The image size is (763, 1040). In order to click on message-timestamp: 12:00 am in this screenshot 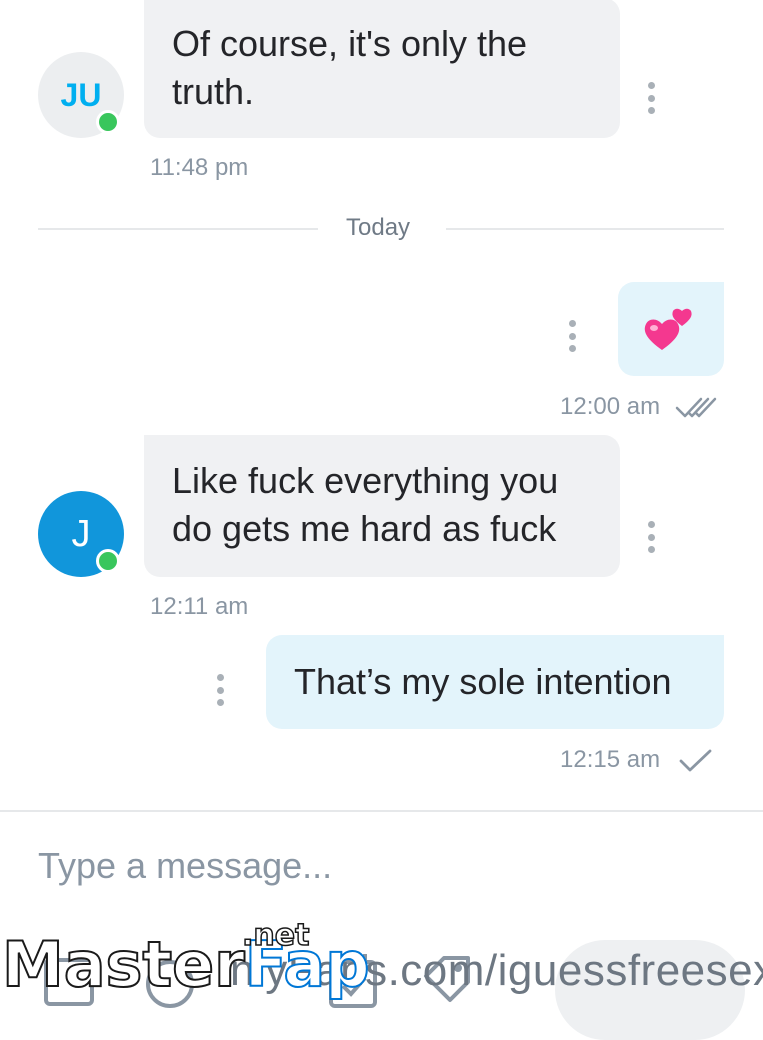, I will do `click(610, 406)`.